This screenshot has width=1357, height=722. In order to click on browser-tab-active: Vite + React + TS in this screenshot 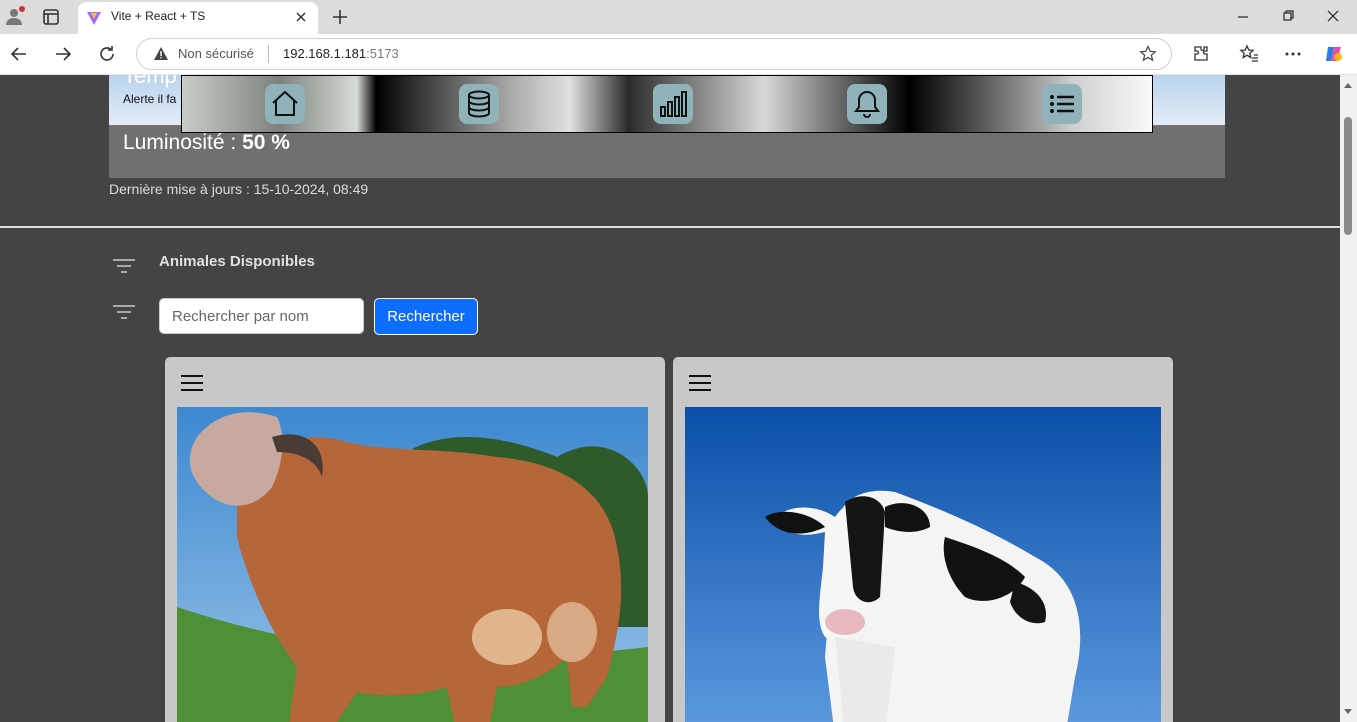, I will do `click(198, 18)`.